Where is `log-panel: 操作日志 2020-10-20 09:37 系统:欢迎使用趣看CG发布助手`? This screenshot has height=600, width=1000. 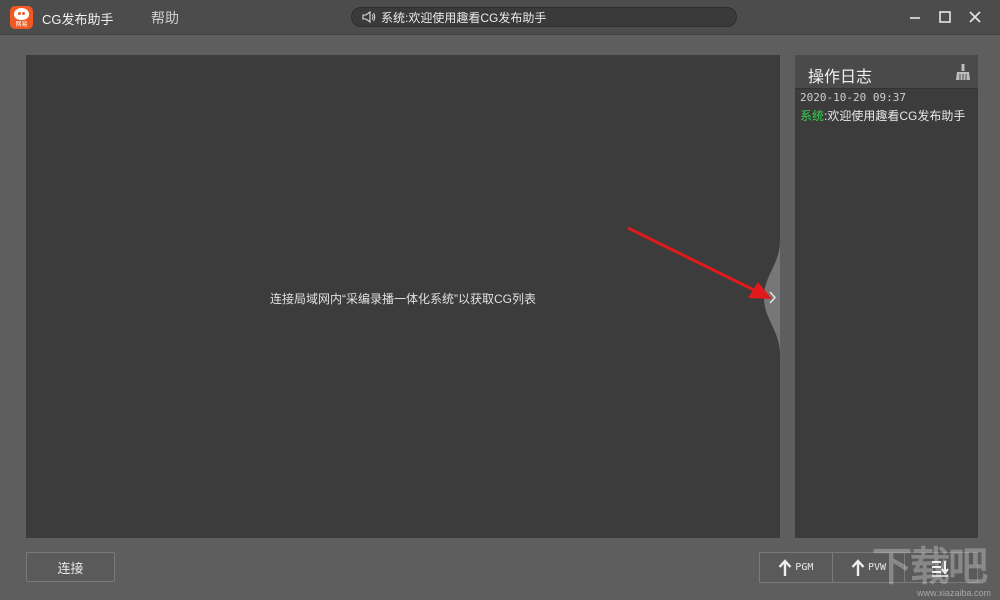
log-panel: 操作日志 2020-10-20 09:37 系统:欢迎使用趣看CG发布助手 is located at coordinates (886, 296).